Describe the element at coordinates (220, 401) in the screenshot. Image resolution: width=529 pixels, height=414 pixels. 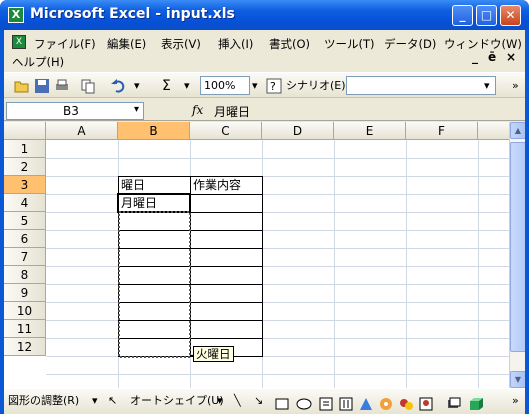
I see `autoshape-dropdown-icon: ▾` at that location.